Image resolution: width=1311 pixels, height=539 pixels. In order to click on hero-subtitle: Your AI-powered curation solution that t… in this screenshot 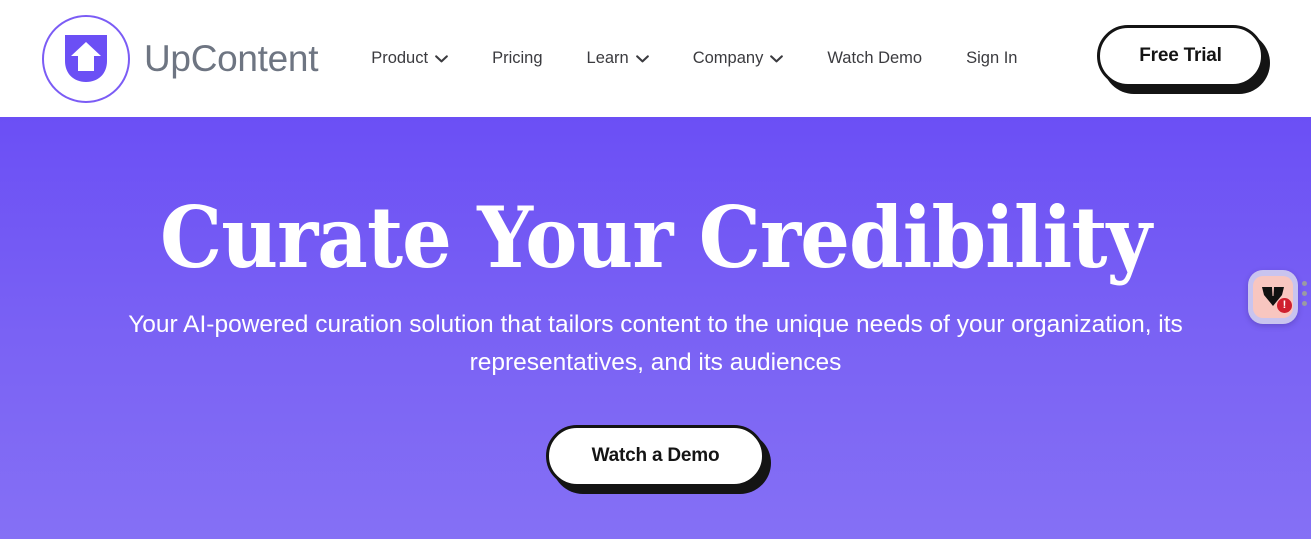, I will do `click(655, 343)`.